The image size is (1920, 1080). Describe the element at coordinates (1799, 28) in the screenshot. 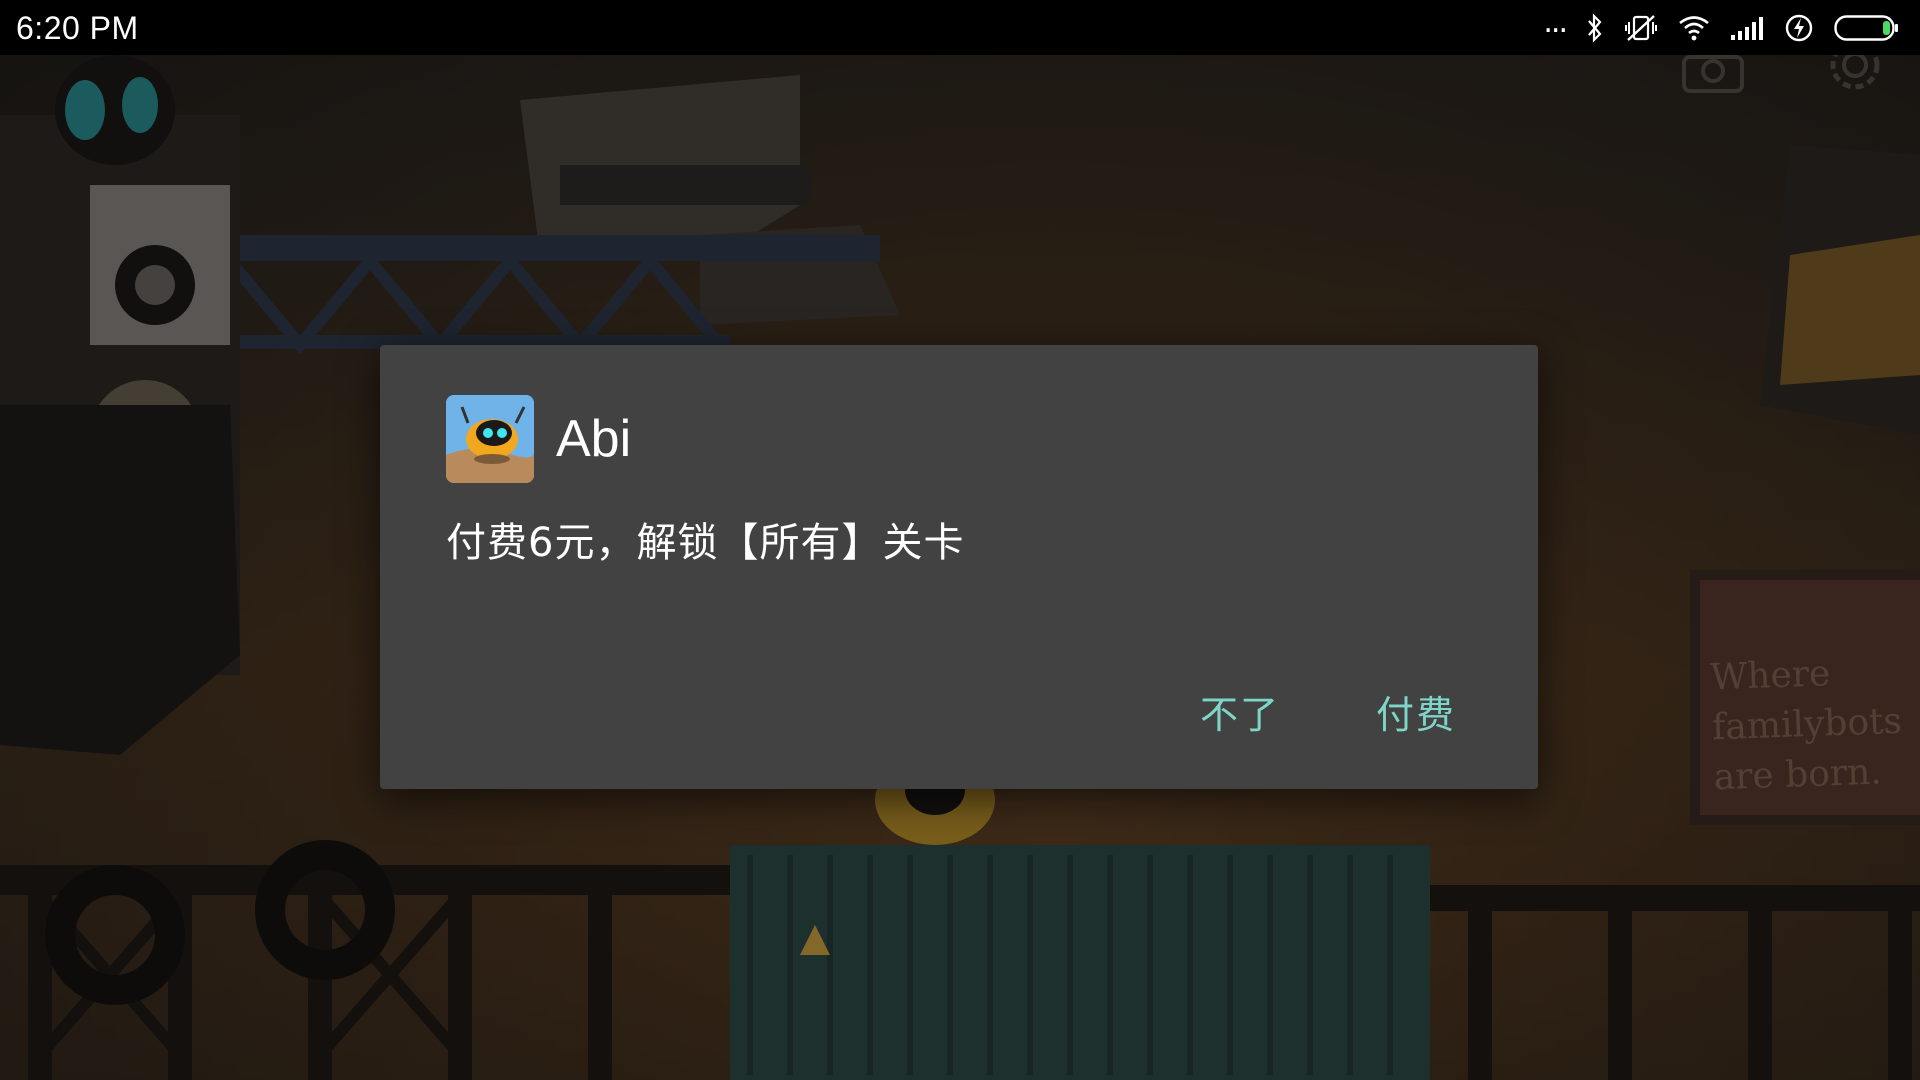

I see `charging-icon` at that location.